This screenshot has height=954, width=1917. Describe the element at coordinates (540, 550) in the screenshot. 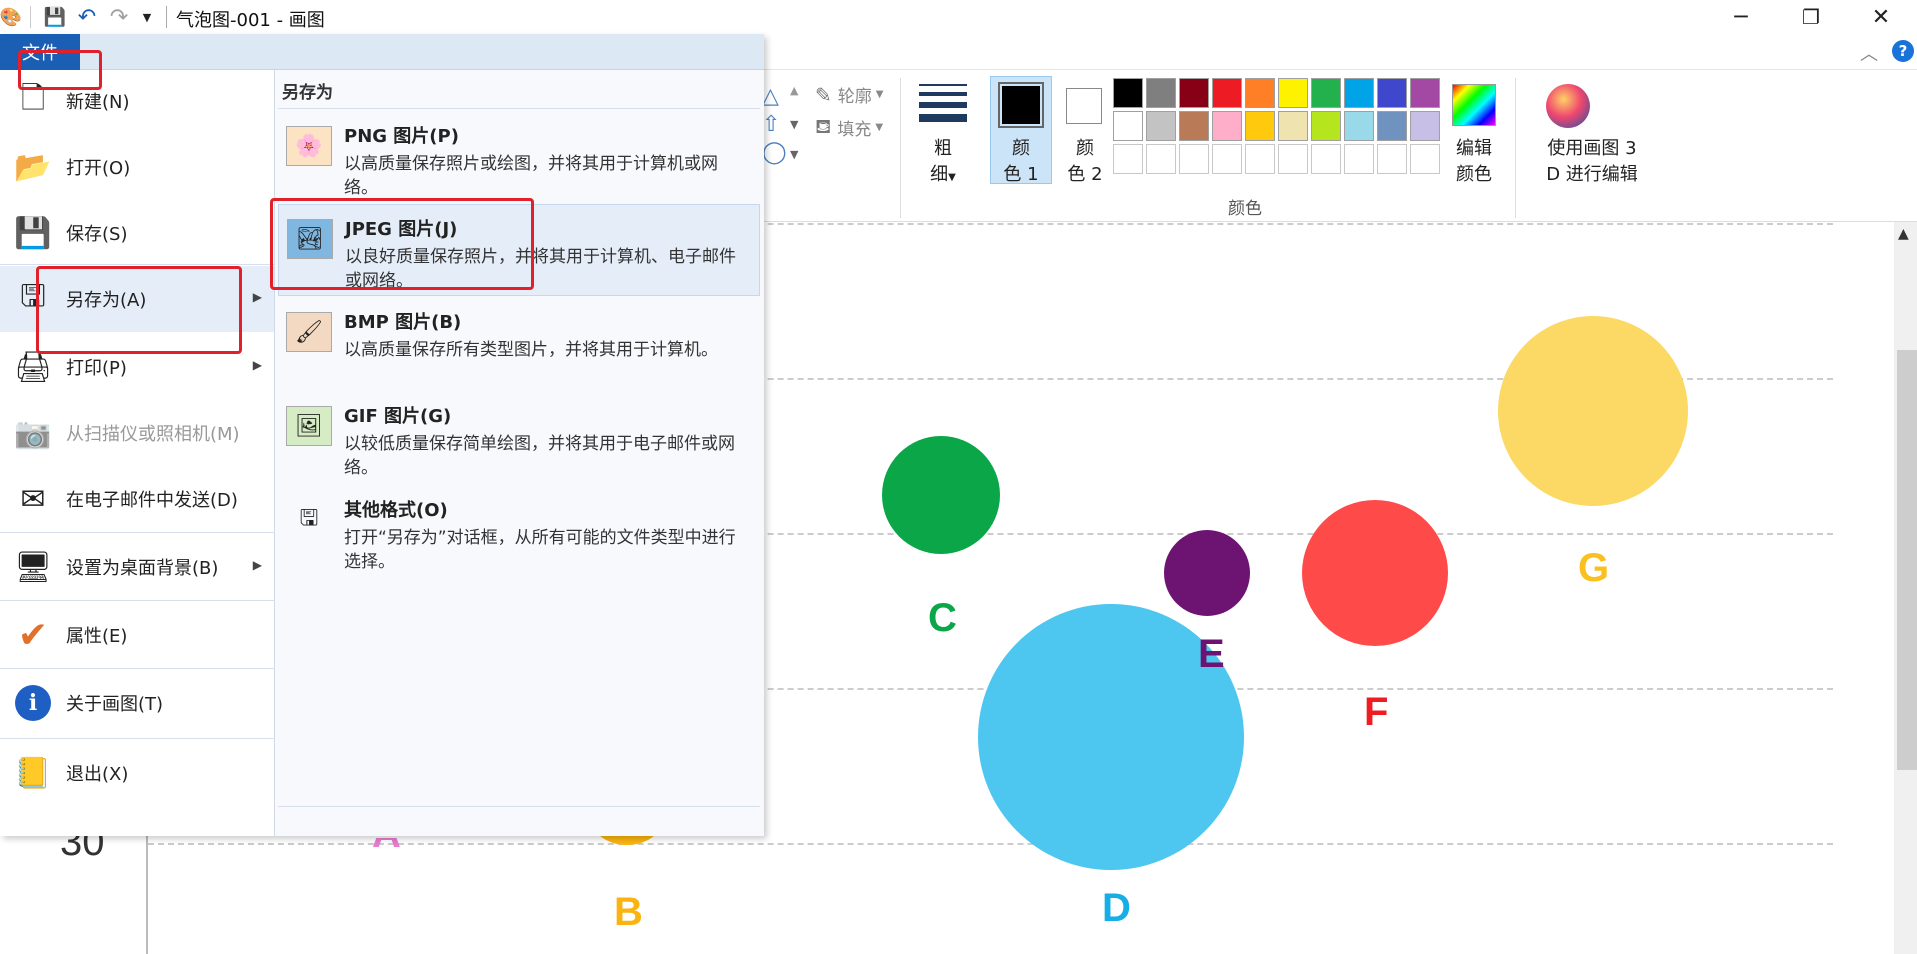

I see `save-as-other-desc: 打开“另存为”对话框，从所有可能的文件类型中进行选择。` at that location.